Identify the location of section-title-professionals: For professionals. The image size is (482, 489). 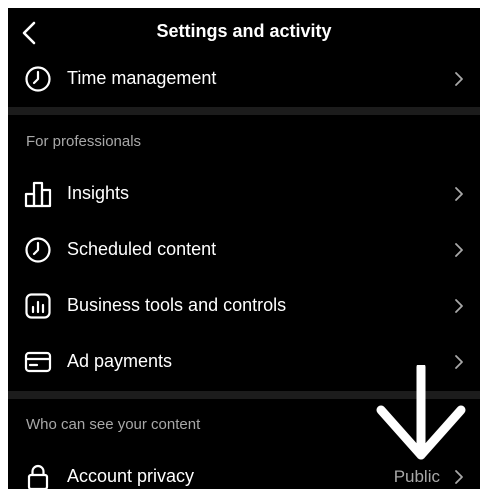
(84, 141).